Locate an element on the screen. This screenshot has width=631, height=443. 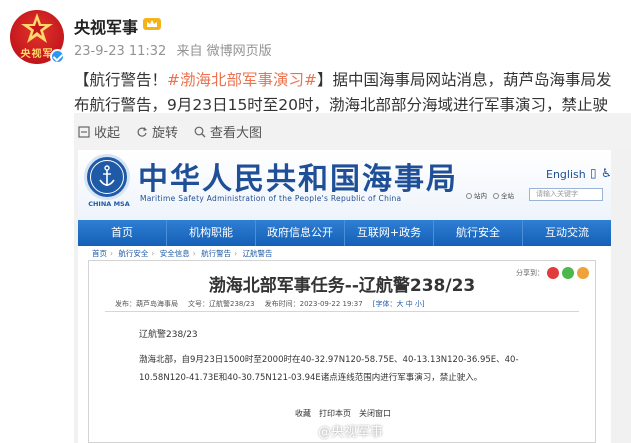
rotate-icon is located at coordinates (142, 131).